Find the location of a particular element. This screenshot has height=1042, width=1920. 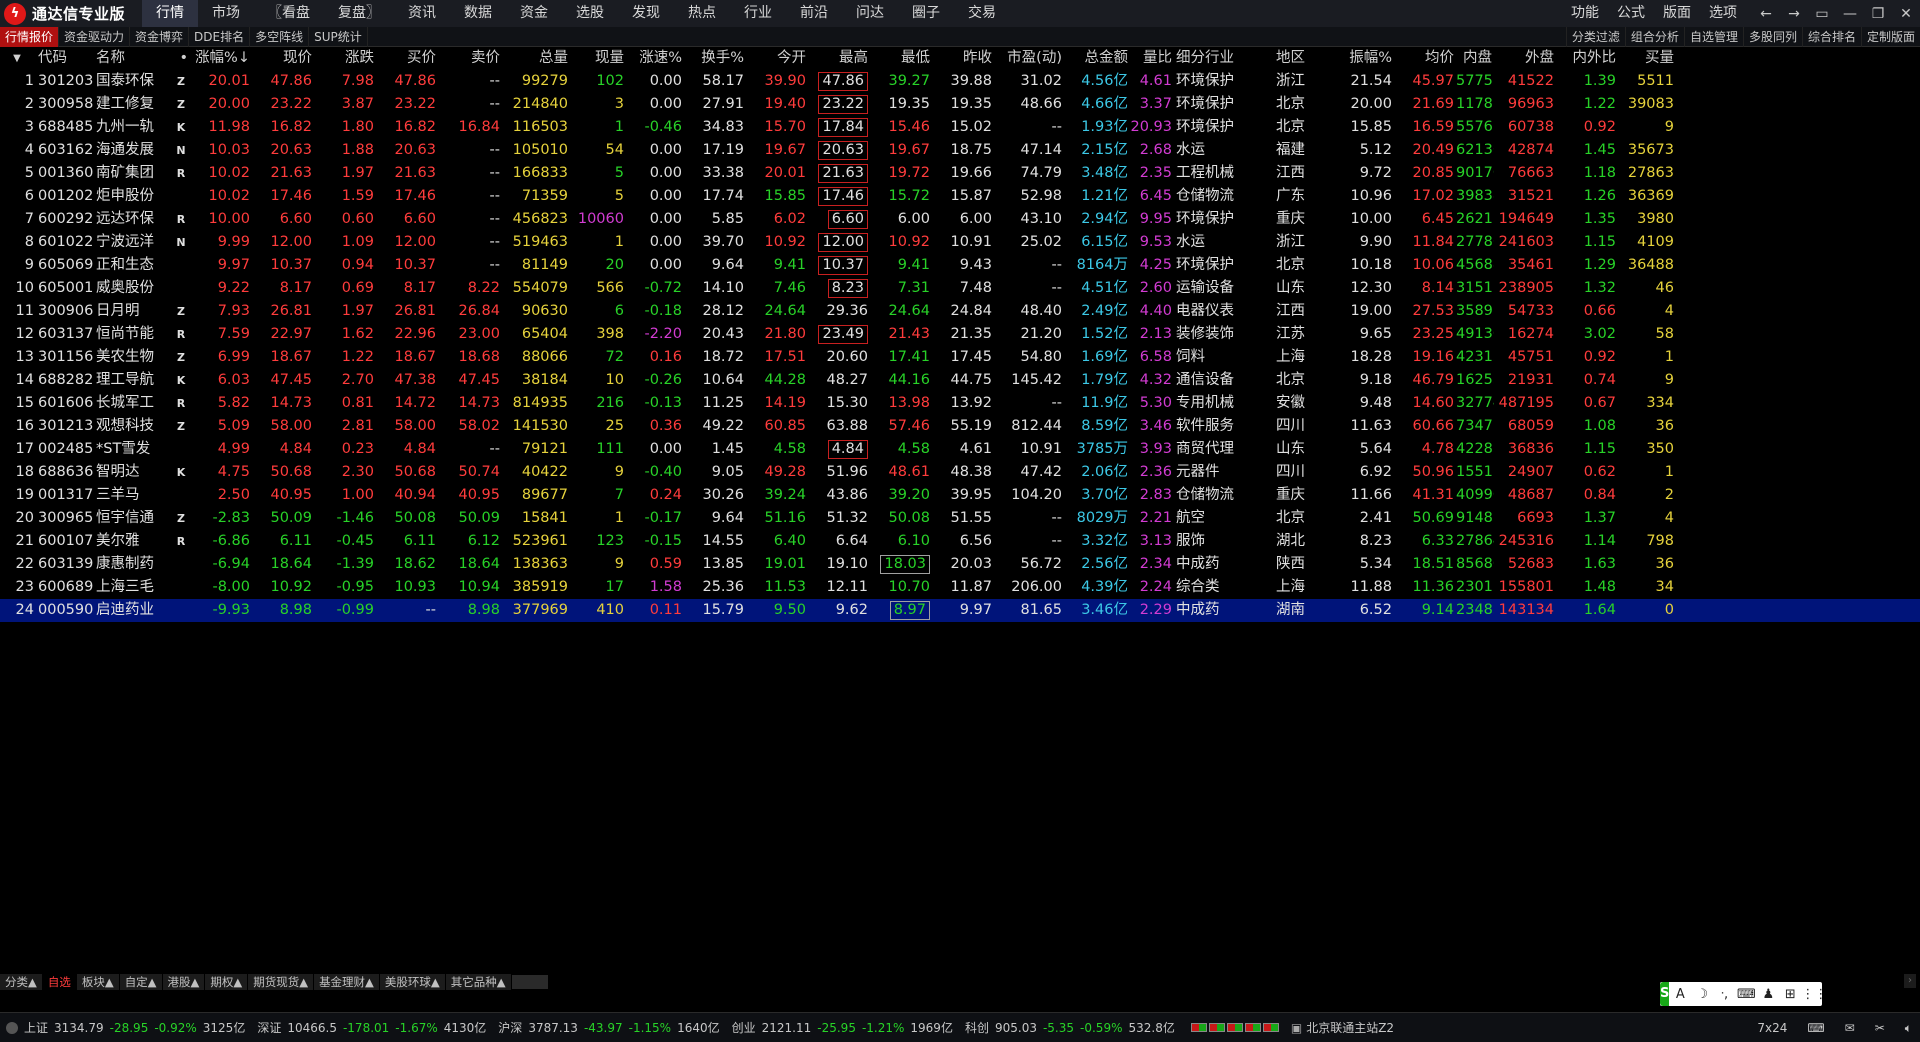

column-header: 涨速% is located at coordinates (655, 58).